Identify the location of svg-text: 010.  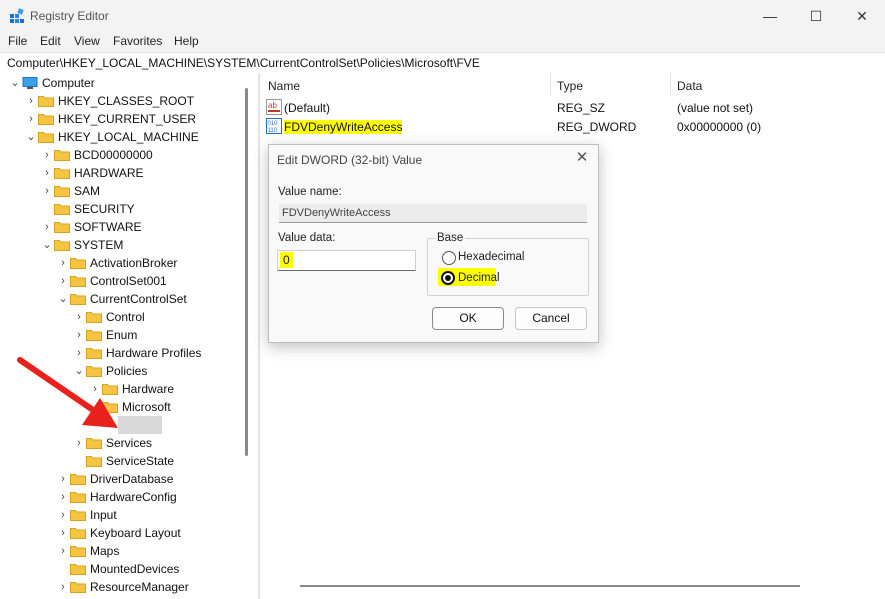
(273, 124).